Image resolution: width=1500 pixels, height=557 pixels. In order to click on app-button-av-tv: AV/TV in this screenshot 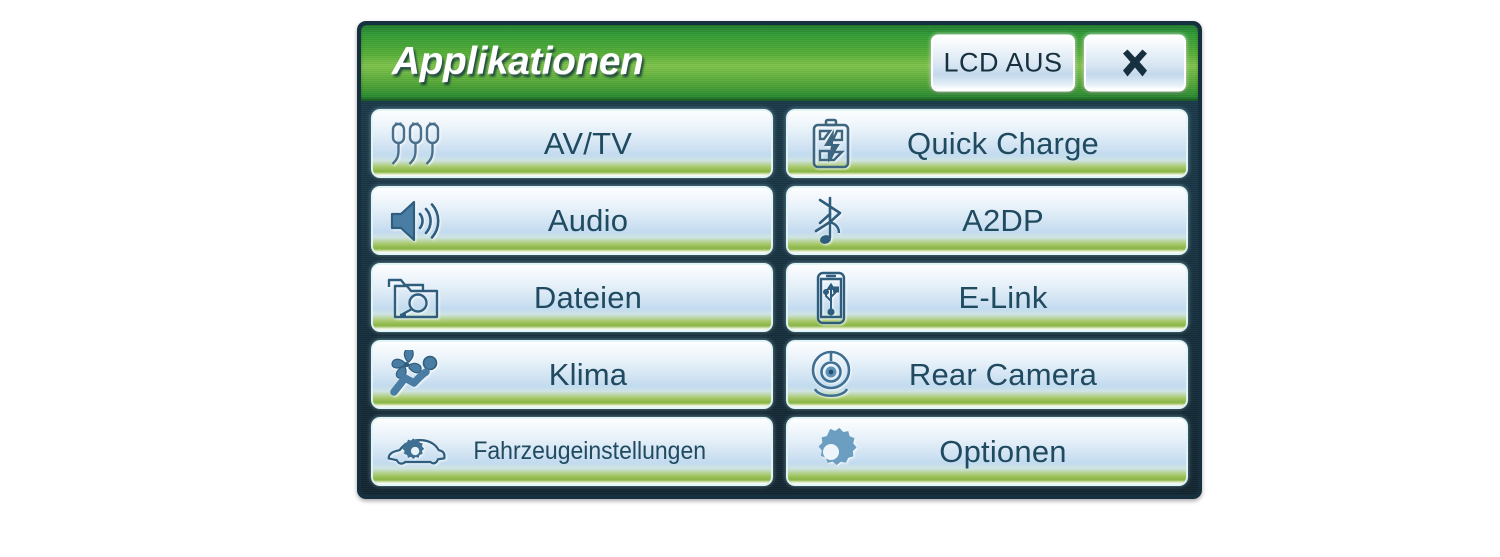, I will do `click(572, 143)`.